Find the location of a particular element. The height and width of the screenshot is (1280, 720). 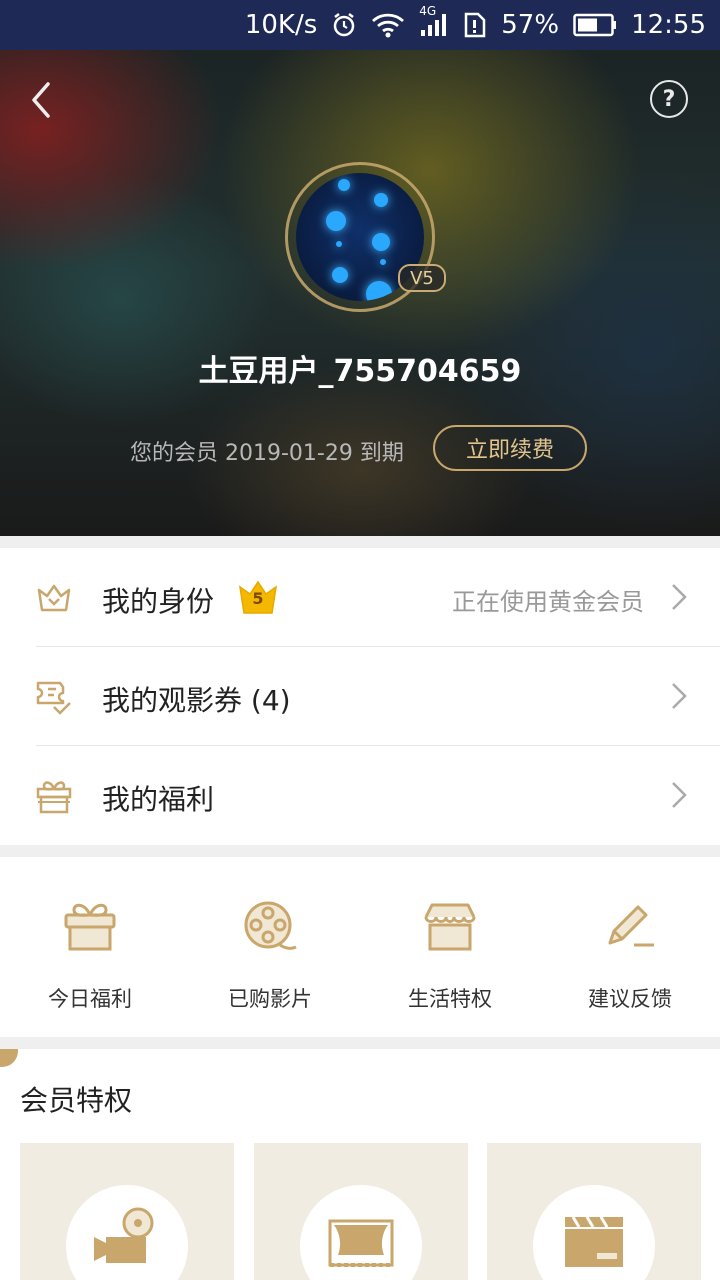

quick-actions: 今日福利 已购影片 生活特权 建议反馈 is located at coordinates (360, 947).